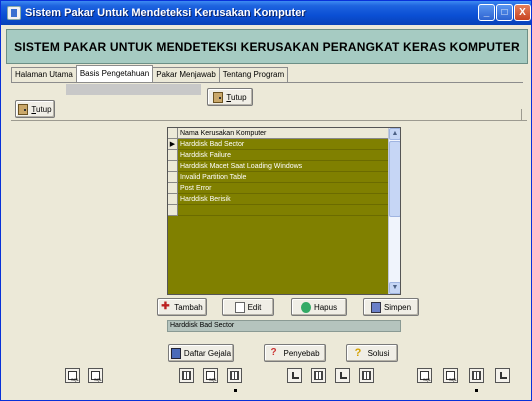 The image size is (532, 401). What do you see at coordinates (205, 199) in the screenshot?
I see `table-cell: Harddisk Berisik` at bounding box center [205, 199].